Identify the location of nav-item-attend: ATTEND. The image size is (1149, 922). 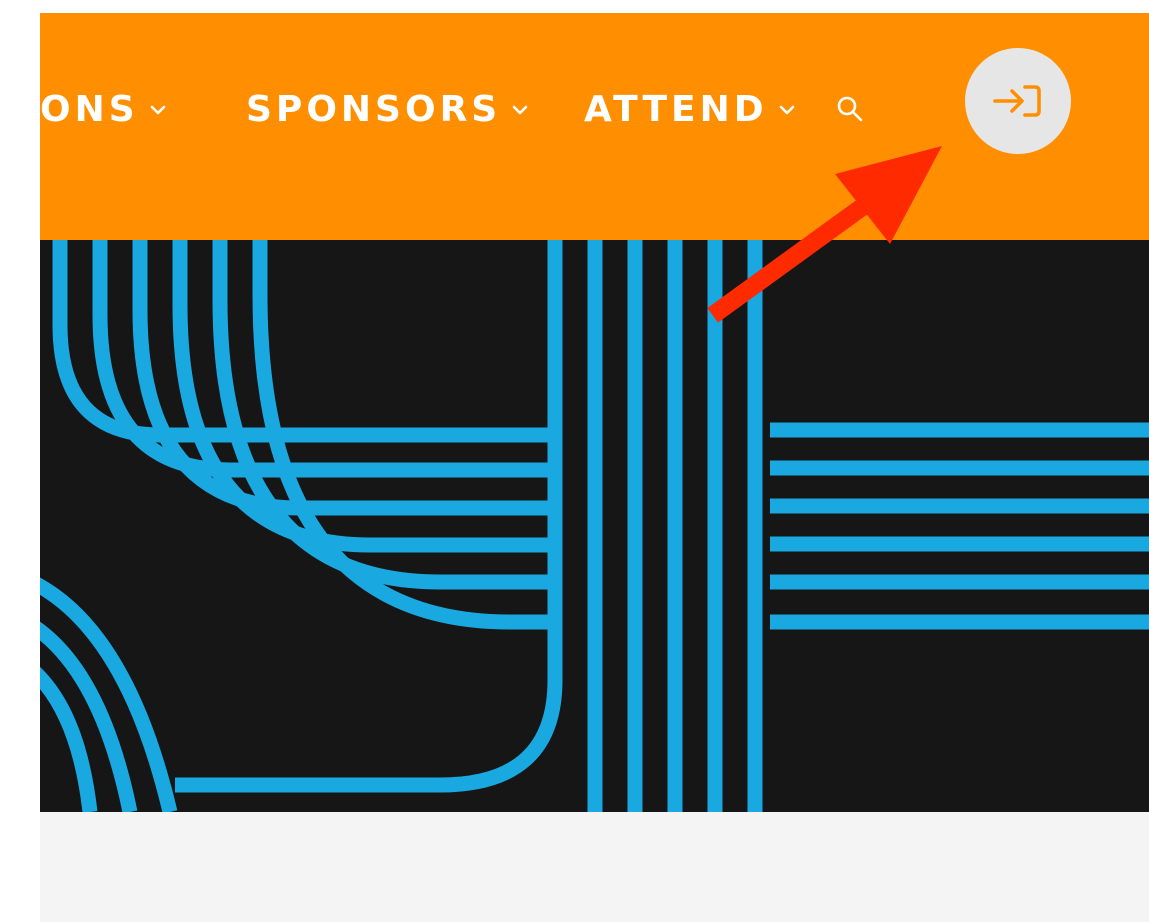
(690, 110).